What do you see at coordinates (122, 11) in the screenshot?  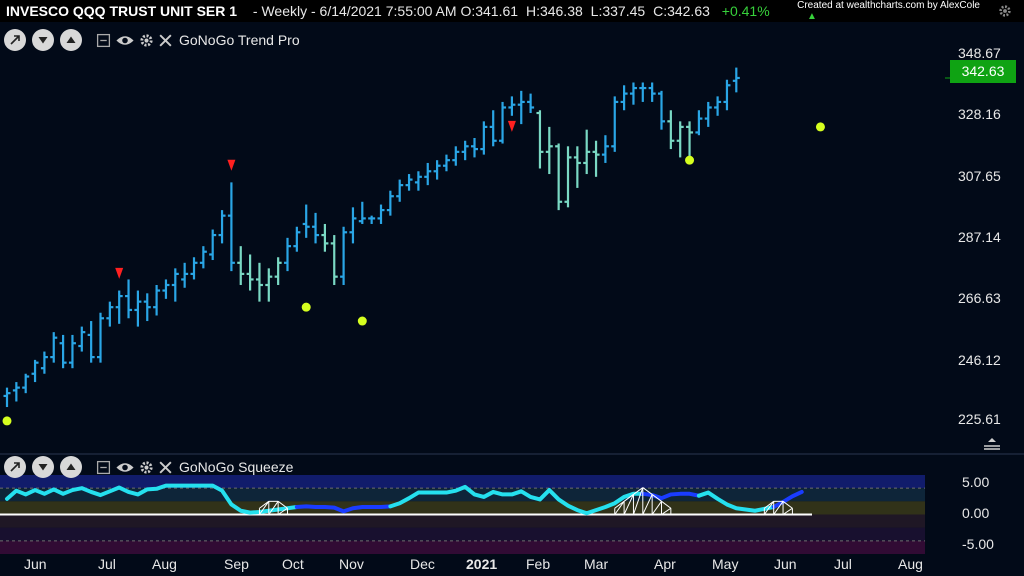 I see `symbol-title: INVESCO QQQ TRUST UNIT SER 1` at bounding box center [122, 11].